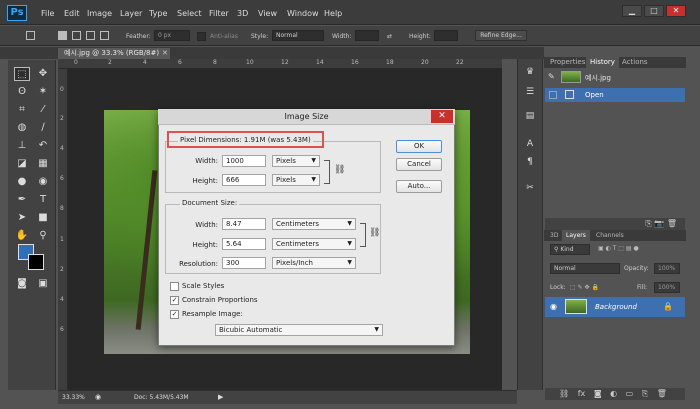 The width and height of the screenshot is (700, 409). What do you see at coordinates (530, 72) in the screenshot?
I see `history-panel-icon: ♛` at bounding box center [530, 72].